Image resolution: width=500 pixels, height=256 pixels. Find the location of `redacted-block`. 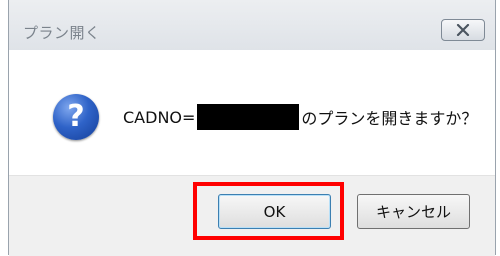

redacted-block is located at coordinates (248, 117).